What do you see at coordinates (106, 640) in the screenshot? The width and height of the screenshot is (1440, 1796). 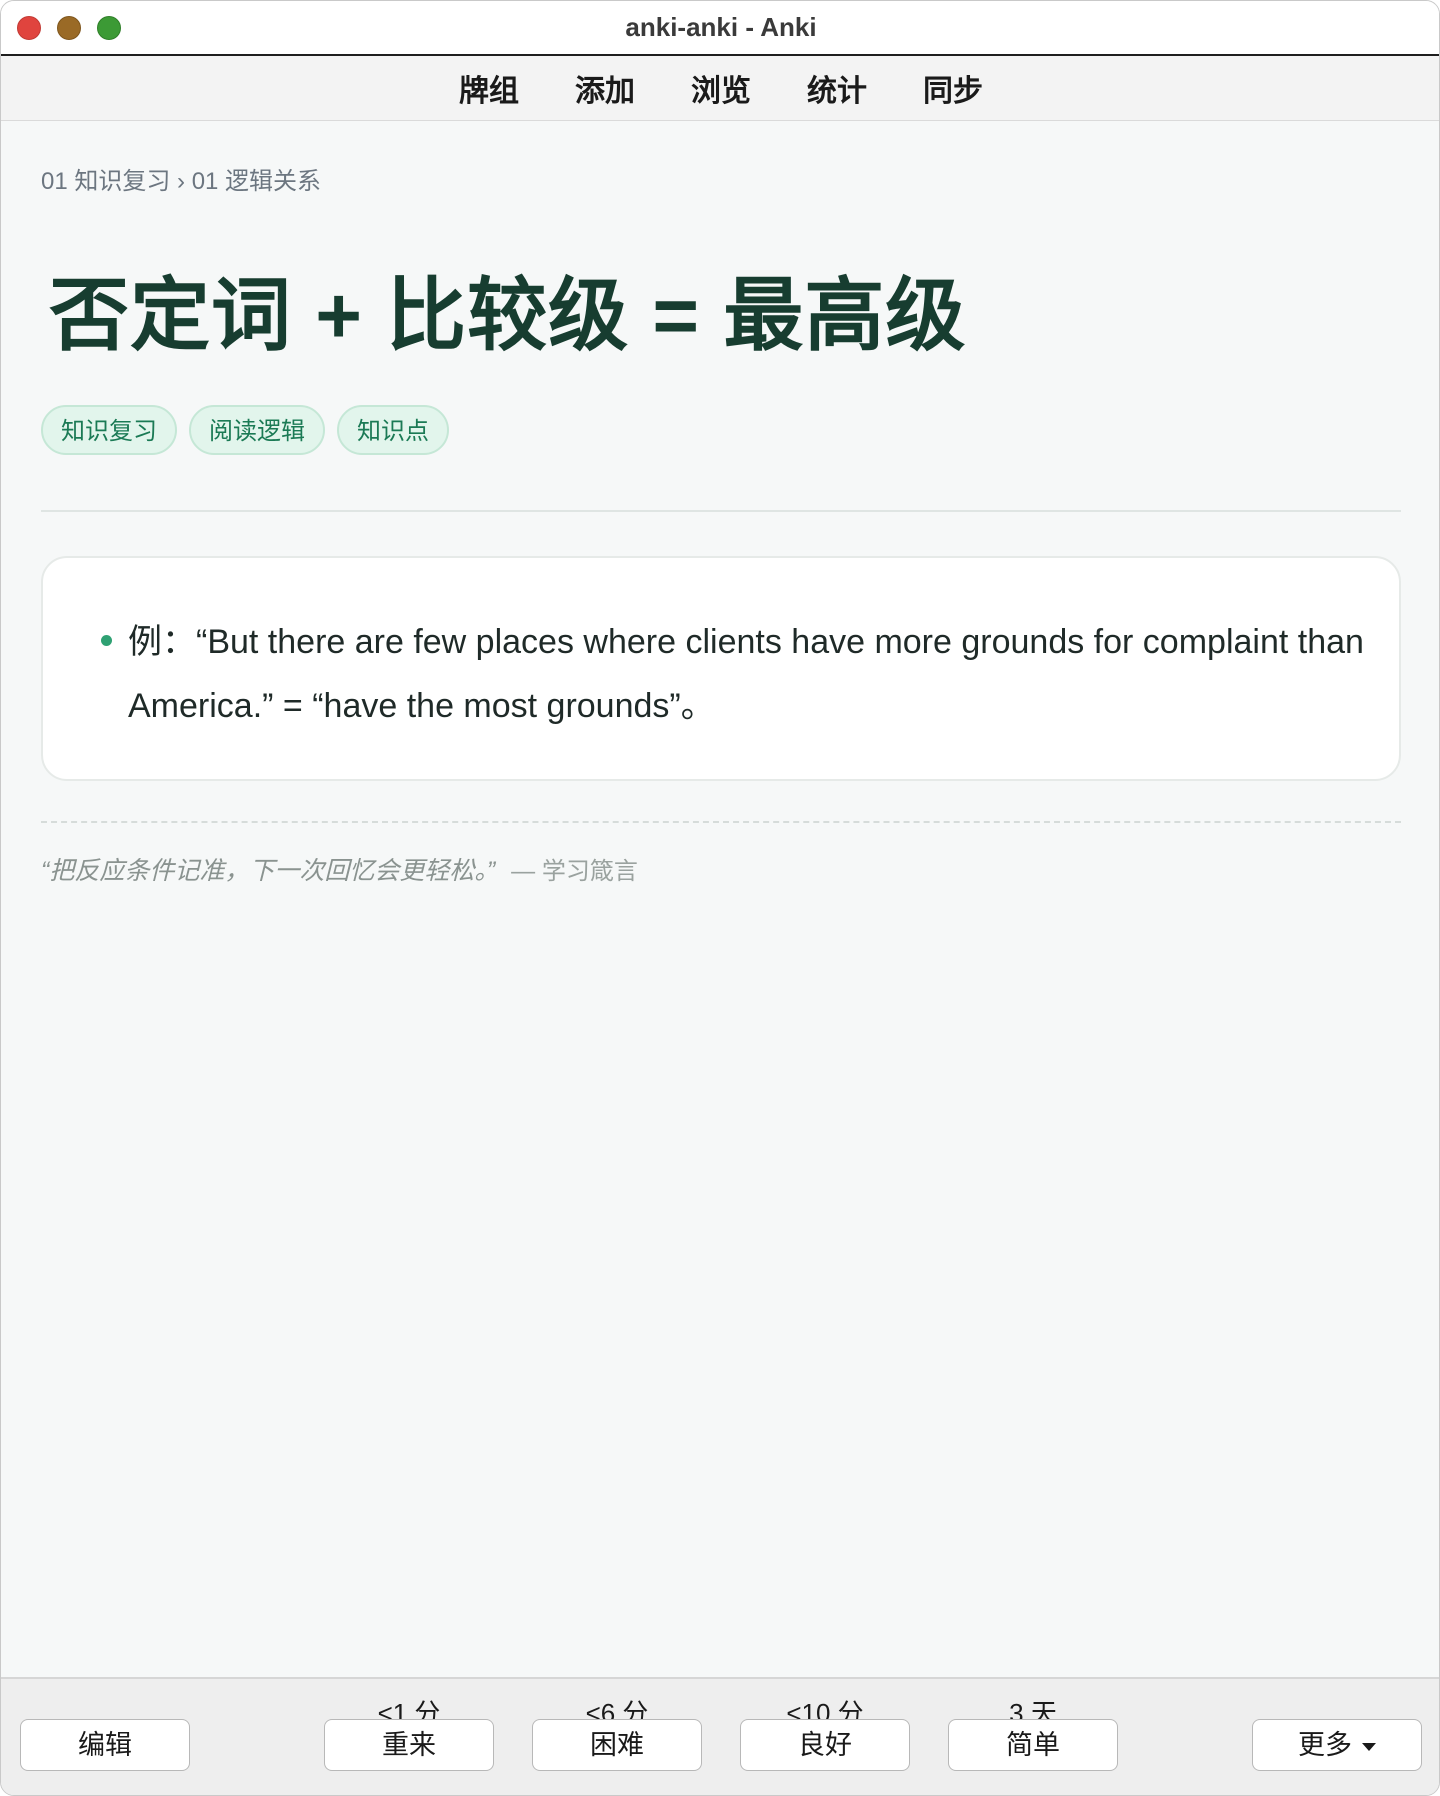 I see `bullet-icon` at bounding box center [106, 640].